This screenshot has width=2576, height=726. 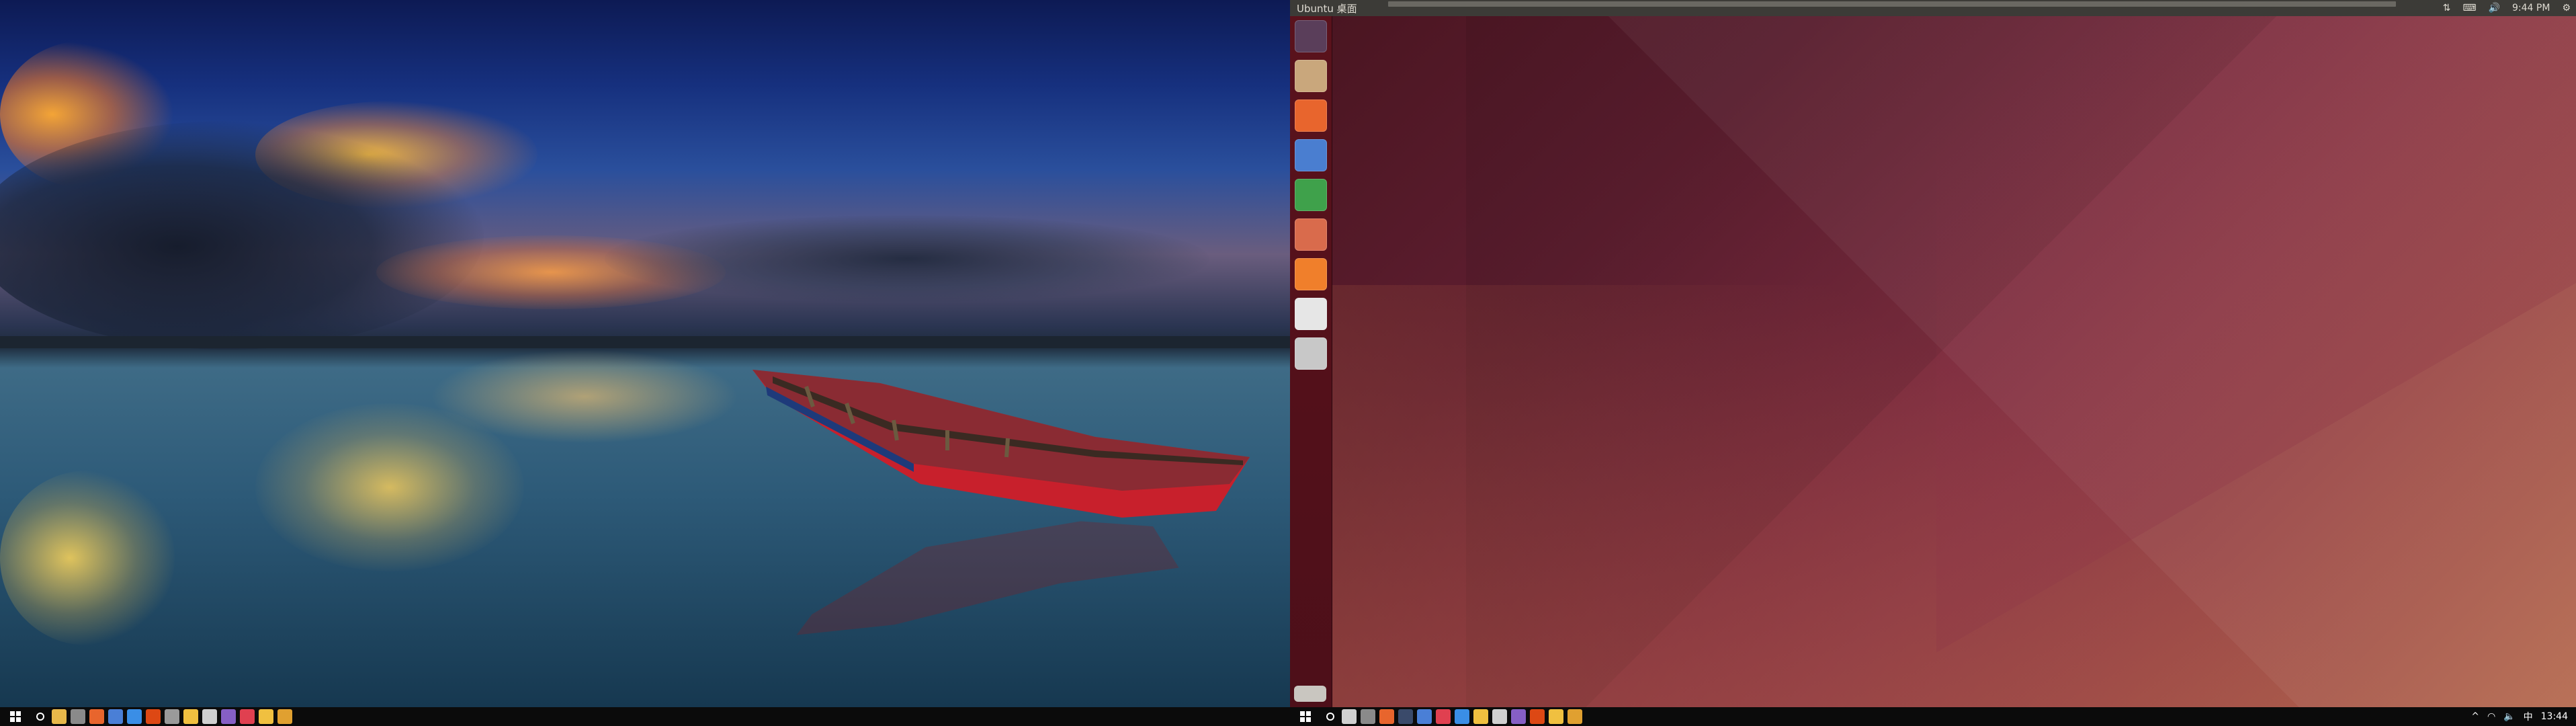 What do you see at coordinates (1311, 155) in the screenshot?
I see `writer-icon` at bounding box center [1311, 155].